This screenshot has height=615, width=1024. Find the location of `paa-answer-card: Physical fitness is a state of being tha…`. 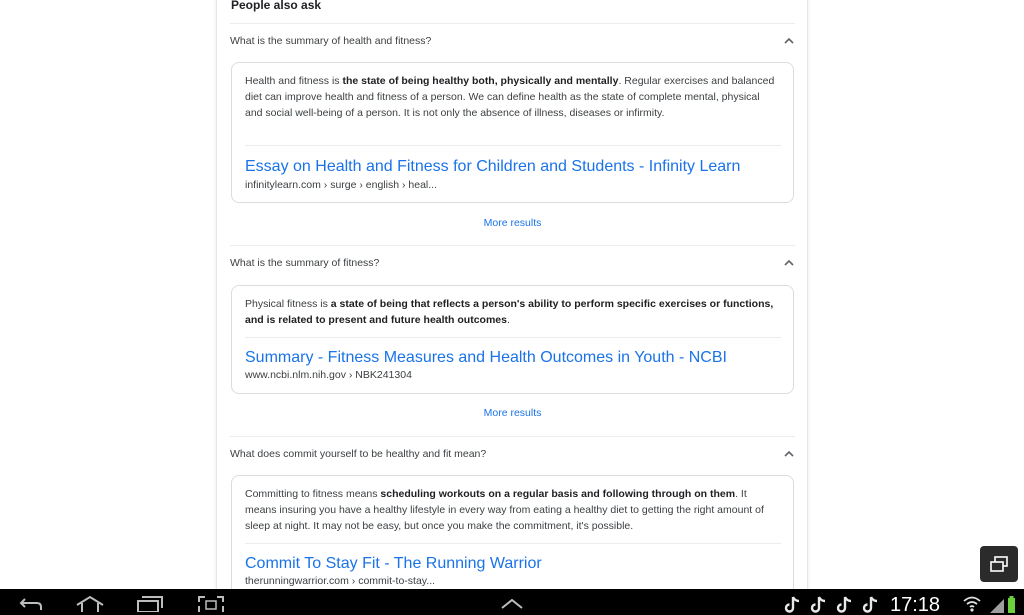

paa-answer-card: Physical fitness is a state of being tha… is located at coordinates (512, 339).